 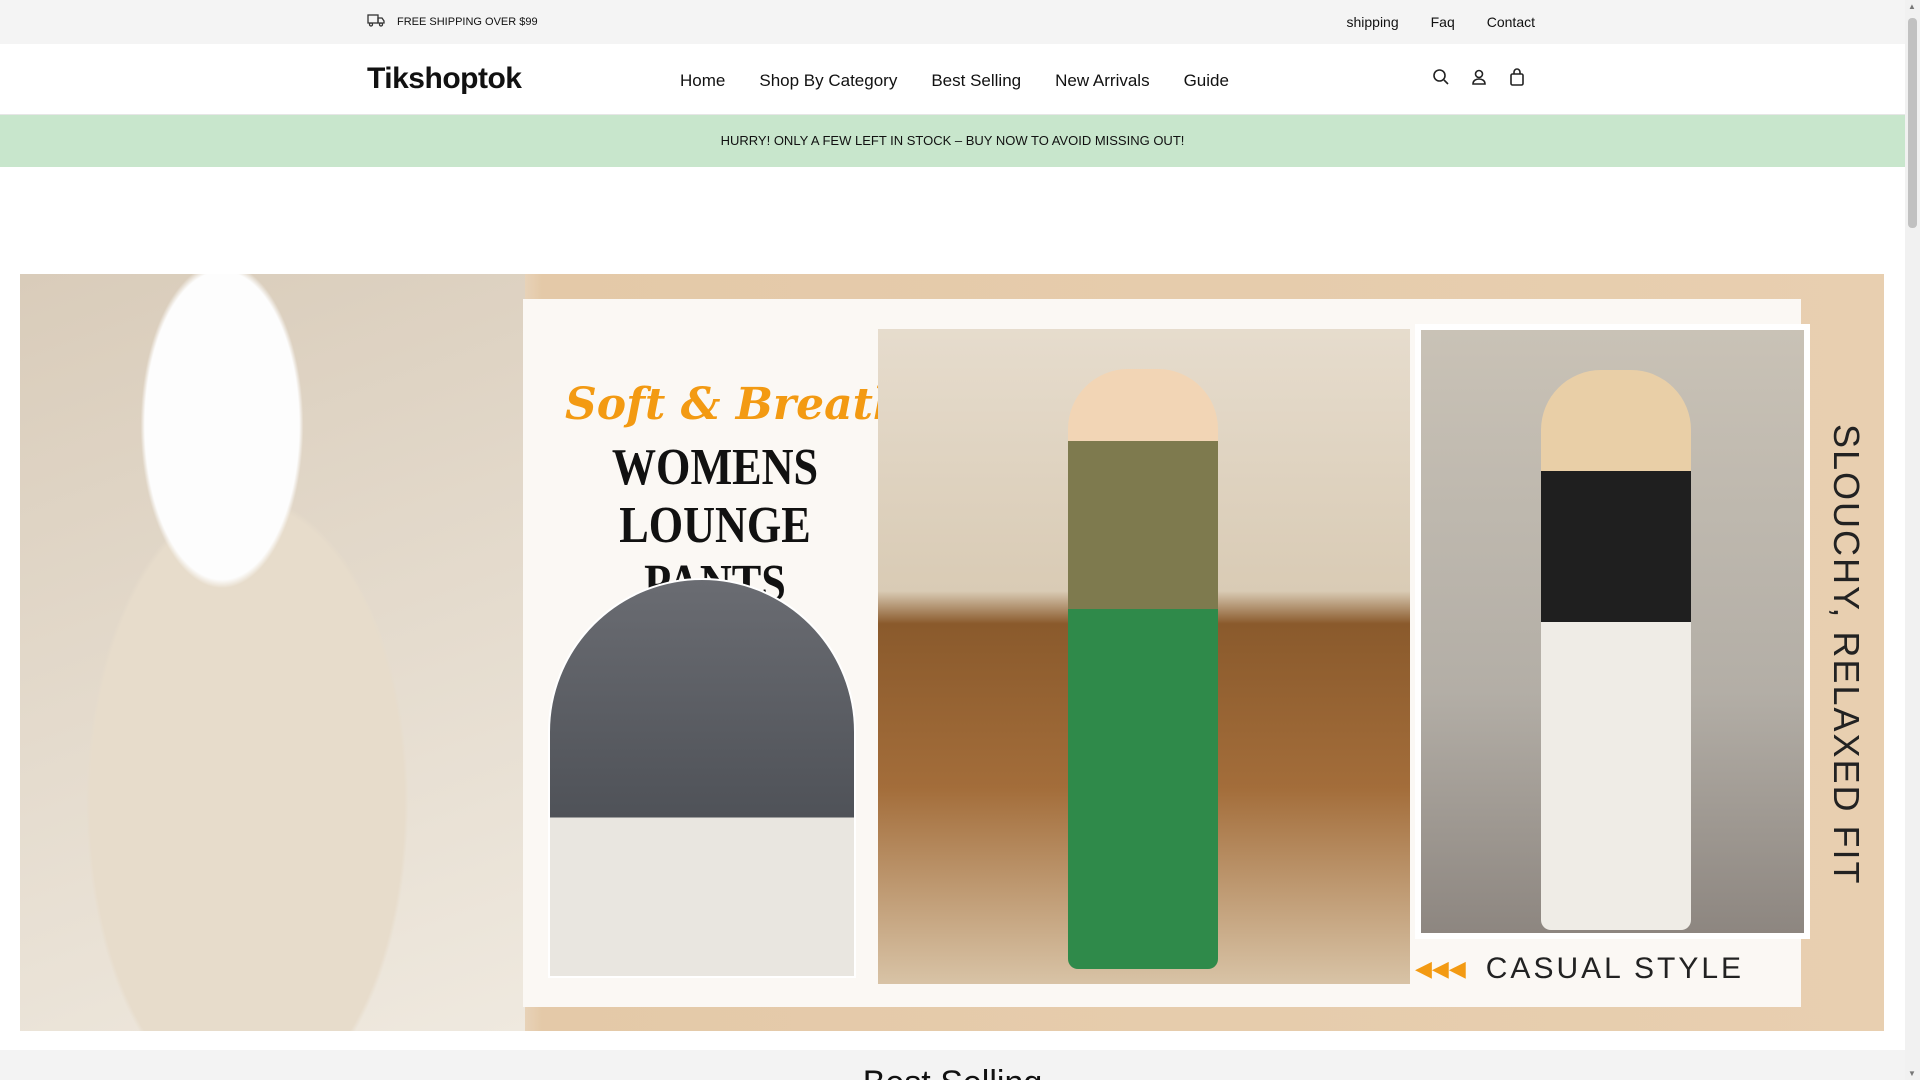 I want to click on arch-photo, so click(x=702, y=778).